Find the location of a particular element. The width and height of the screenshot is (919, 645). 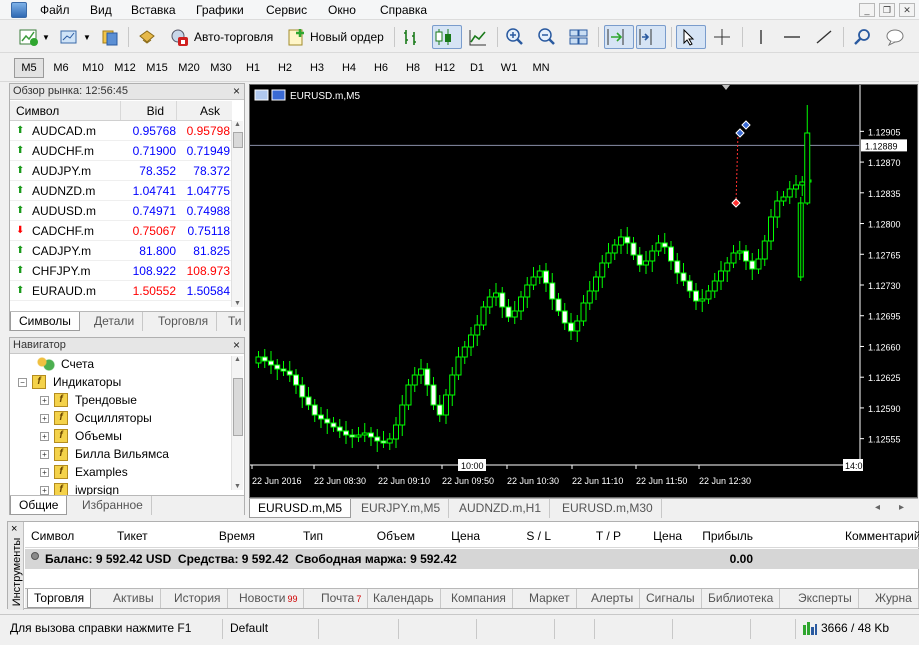

navigator-close-icon: × is located at coordinates (236, 345).